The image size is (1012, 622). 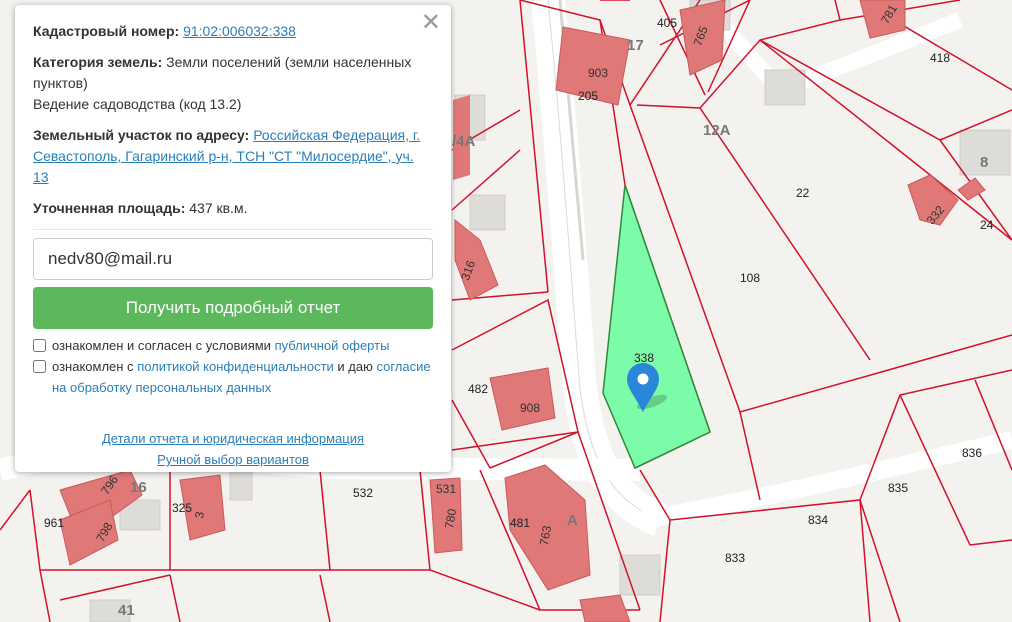 I want to click on plot-number: 835, so click(x=898, y=488).